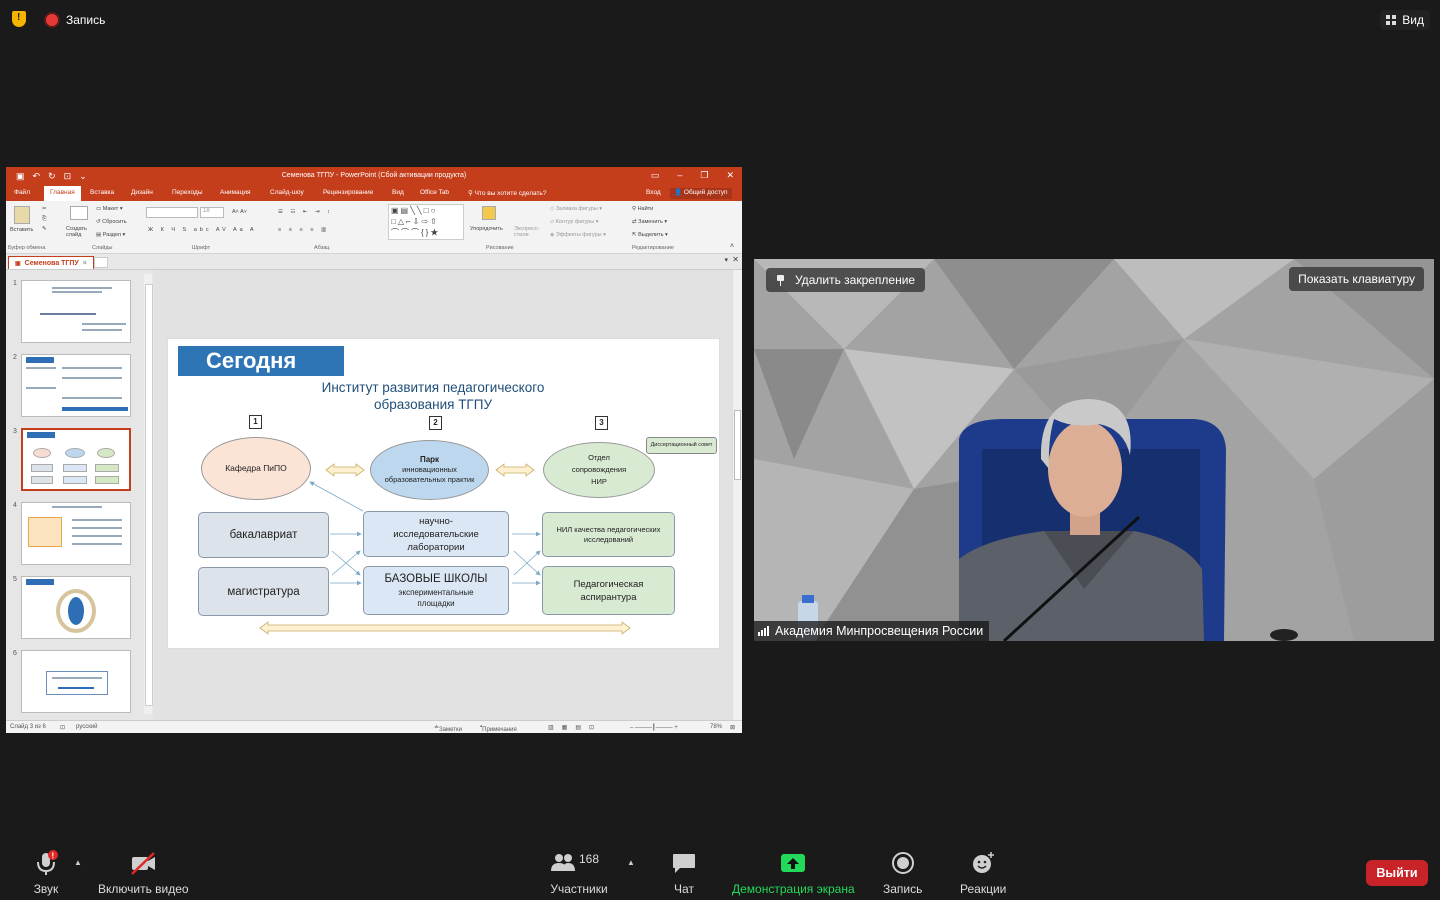 This screenshot has height=900, width=1440. Describe the element at coordinates (589, 859) in the screenshot. I see `participants-count: 168` at that location.